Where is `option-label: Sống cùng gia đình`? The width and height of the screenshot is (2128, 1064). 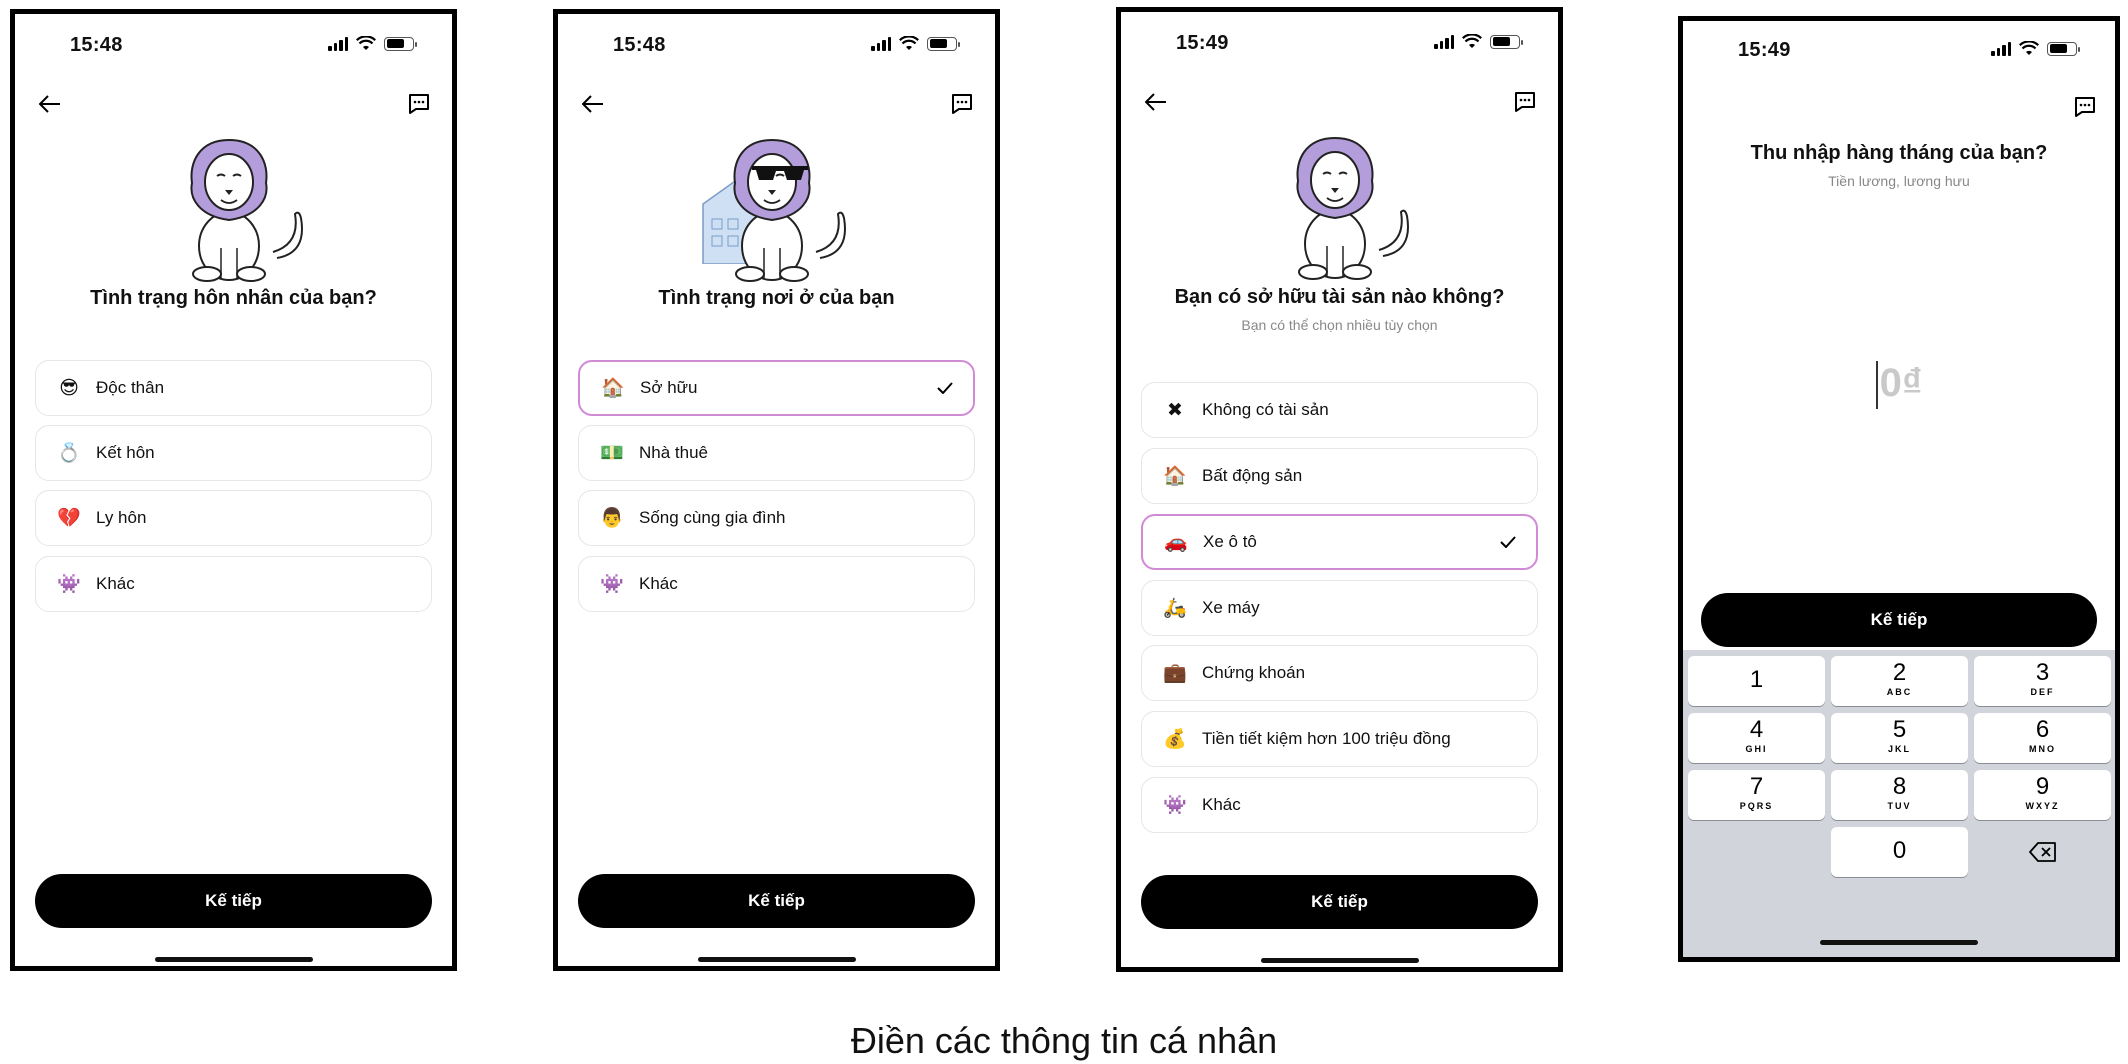 option-label: Sống cùng gia đình is located at coordinates (712, 517).